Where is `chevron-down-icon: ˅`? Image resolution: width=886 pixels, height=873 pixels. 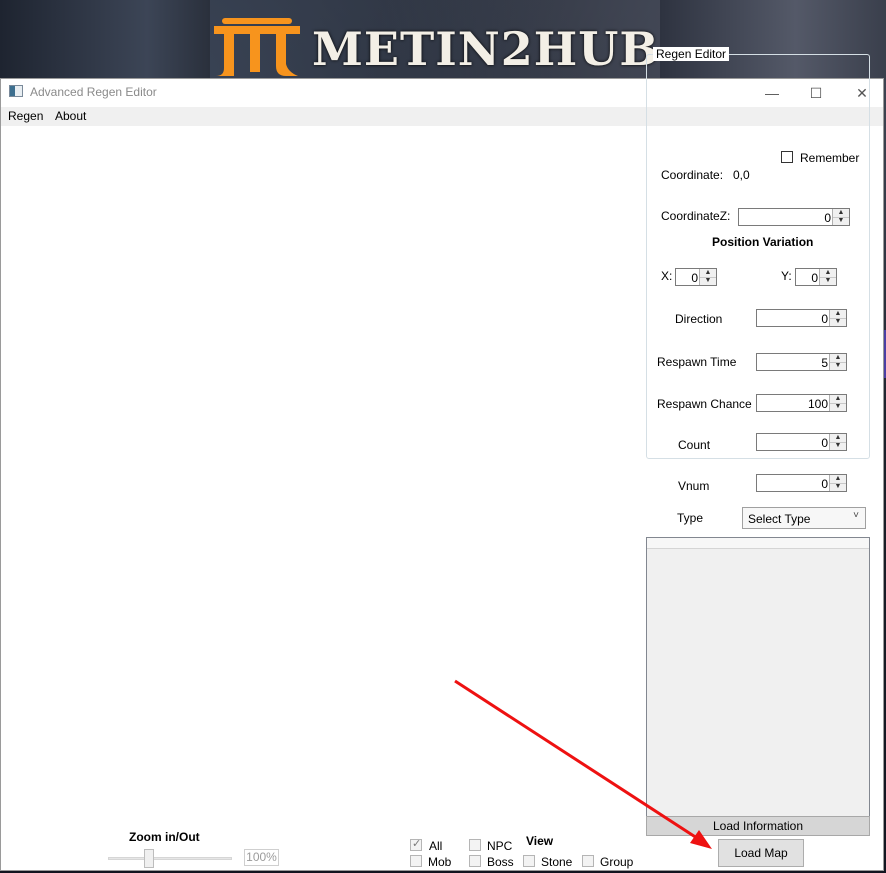
chevron-down-icon: ˅ is located at coordinates (856, 515).